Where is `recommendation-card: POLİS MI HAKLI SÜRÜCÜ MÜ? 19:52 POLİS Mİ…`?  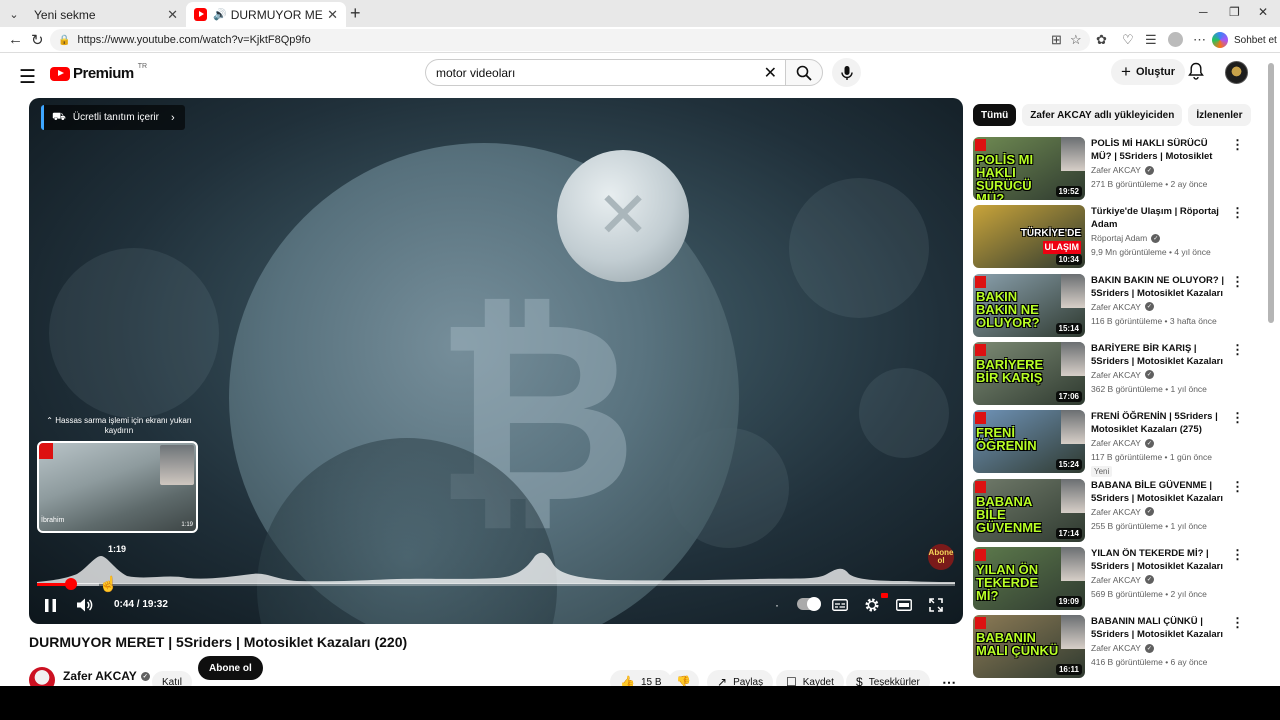
recommendation-card: POLİS MI HAKLI SÜRÜCÜ MÜ? 19:52 POLİS Mİ… is located at coordinates (1113, 169).